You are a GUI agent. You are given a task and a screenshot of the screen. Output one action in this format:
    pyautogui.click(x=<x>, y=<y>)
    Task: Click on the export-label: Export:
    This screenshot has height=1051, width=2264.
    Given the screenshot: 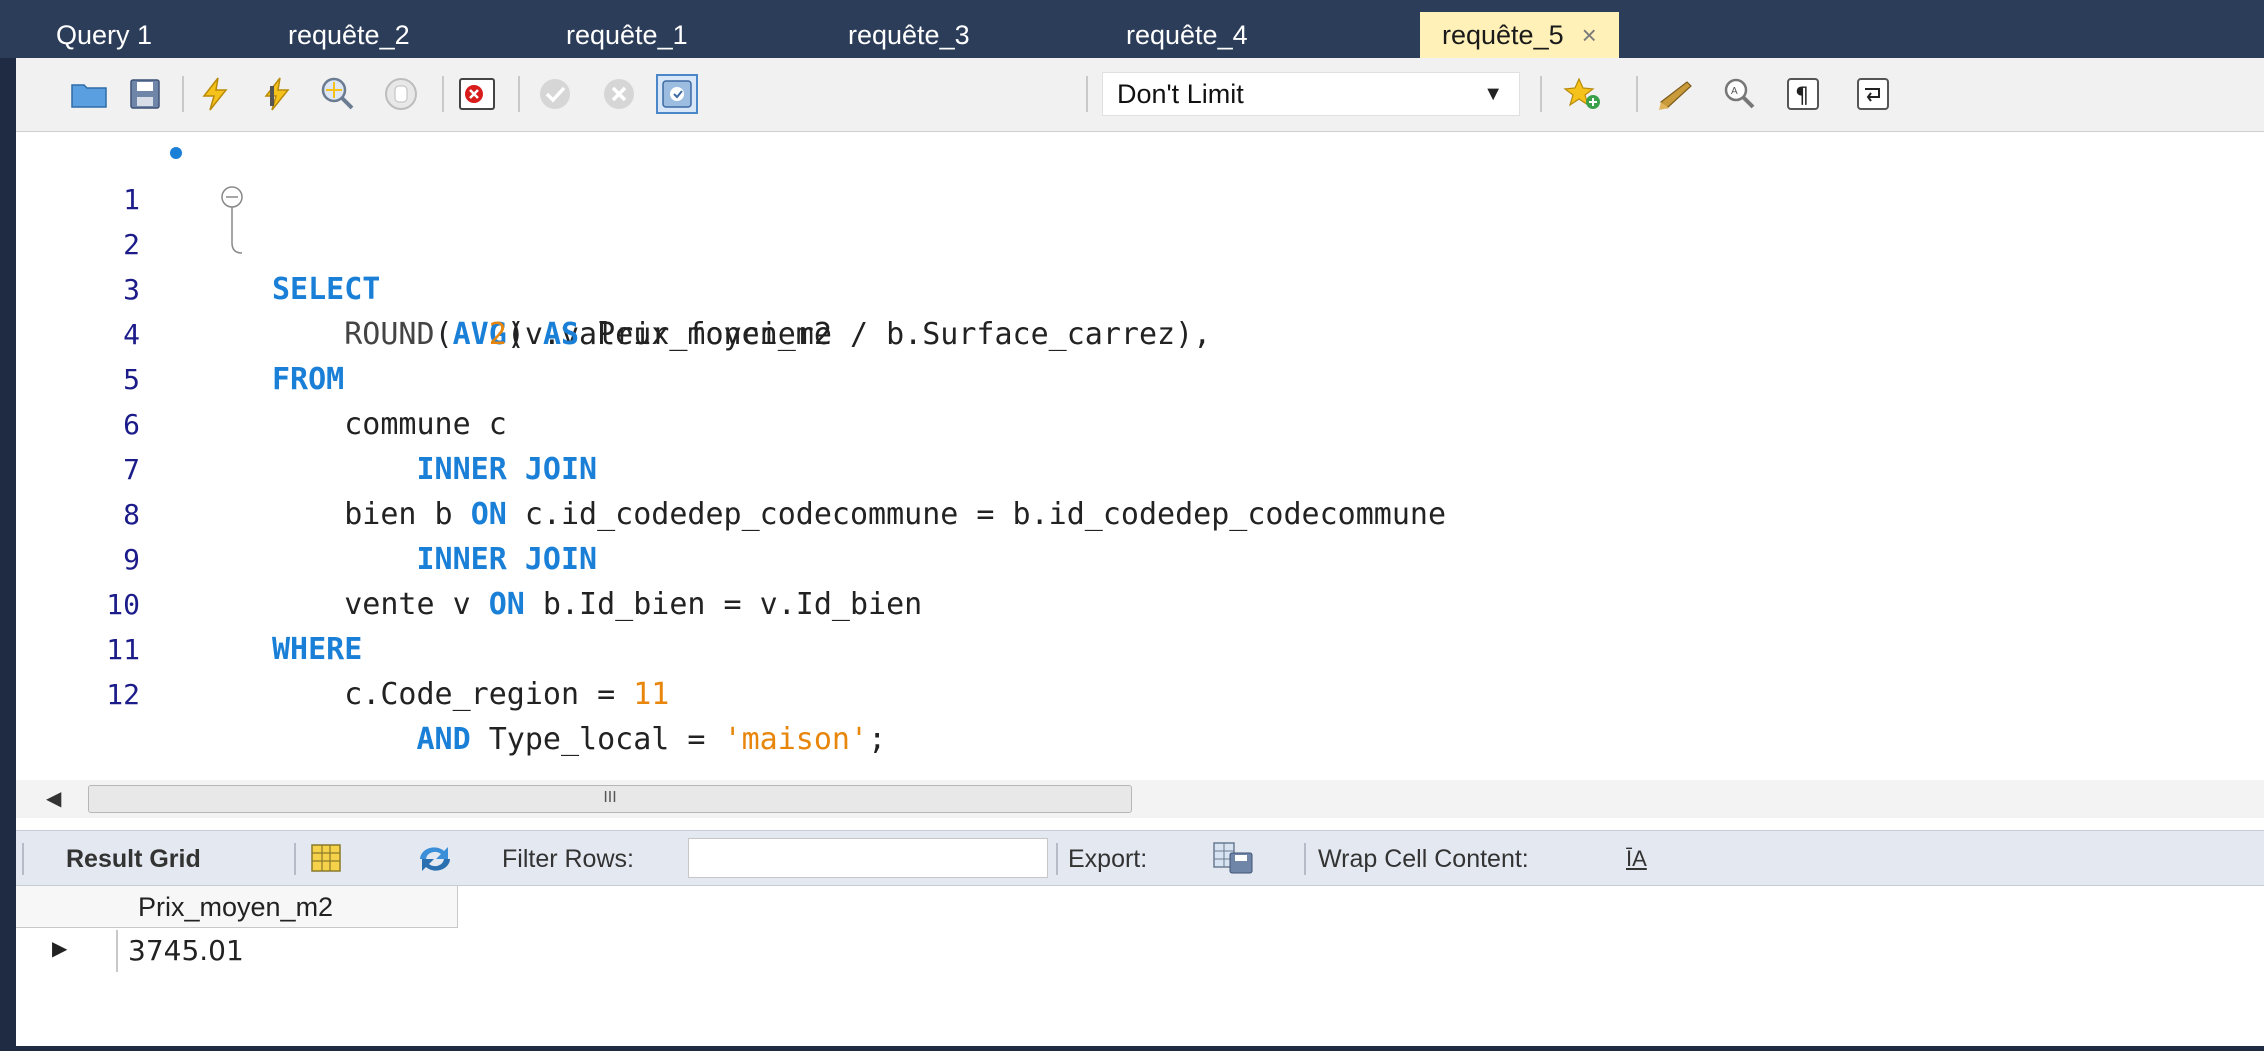 What is the action you would take?
    pyautogui.click(x=1108, y=859)
    